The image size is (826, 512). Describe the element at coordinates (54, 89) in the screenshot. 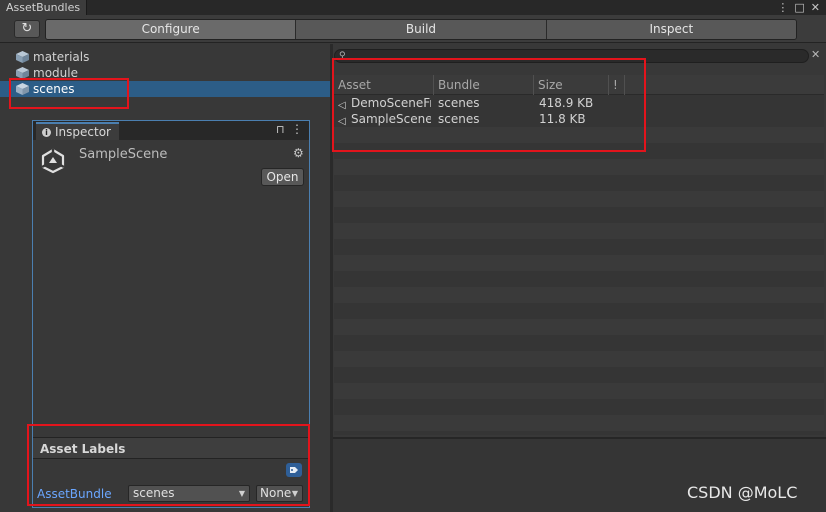

I see `tree-item-label: scenes` at that location.